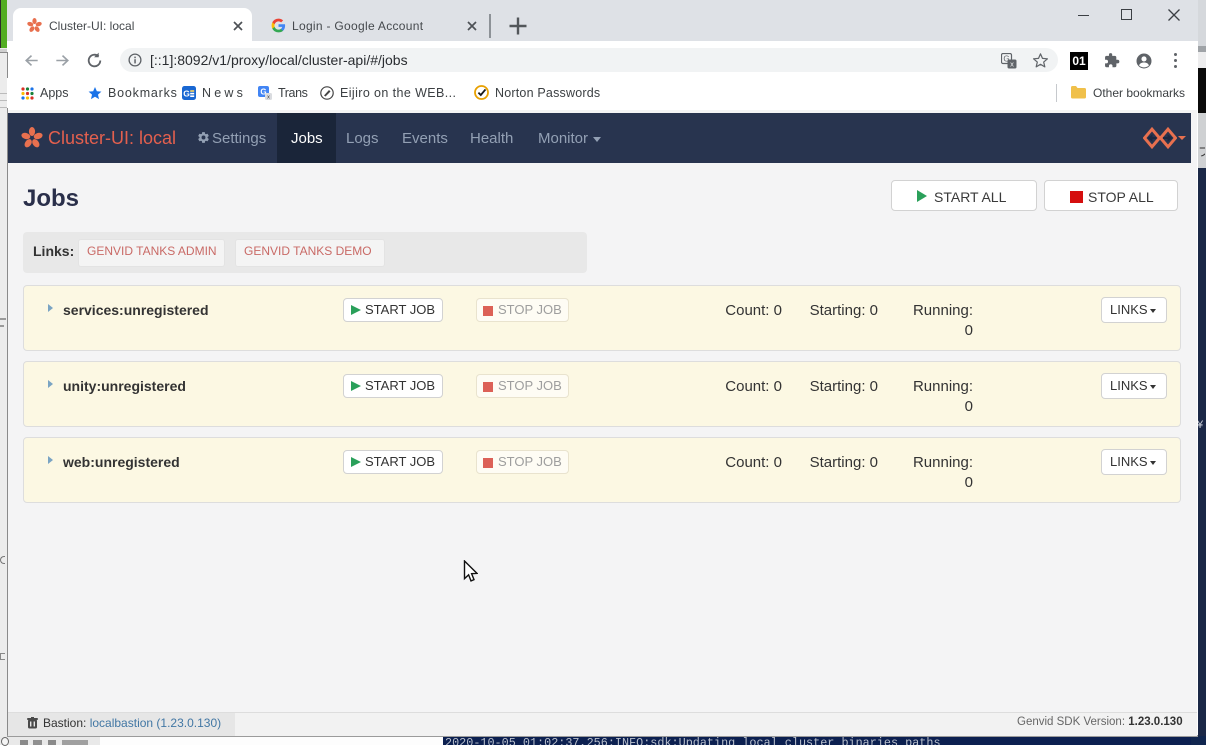 The height and width of the screenshot is (746, 1206). Describe the element at coordinates (186, 93) in the screenshot. I see `svg-text: G` at that location.